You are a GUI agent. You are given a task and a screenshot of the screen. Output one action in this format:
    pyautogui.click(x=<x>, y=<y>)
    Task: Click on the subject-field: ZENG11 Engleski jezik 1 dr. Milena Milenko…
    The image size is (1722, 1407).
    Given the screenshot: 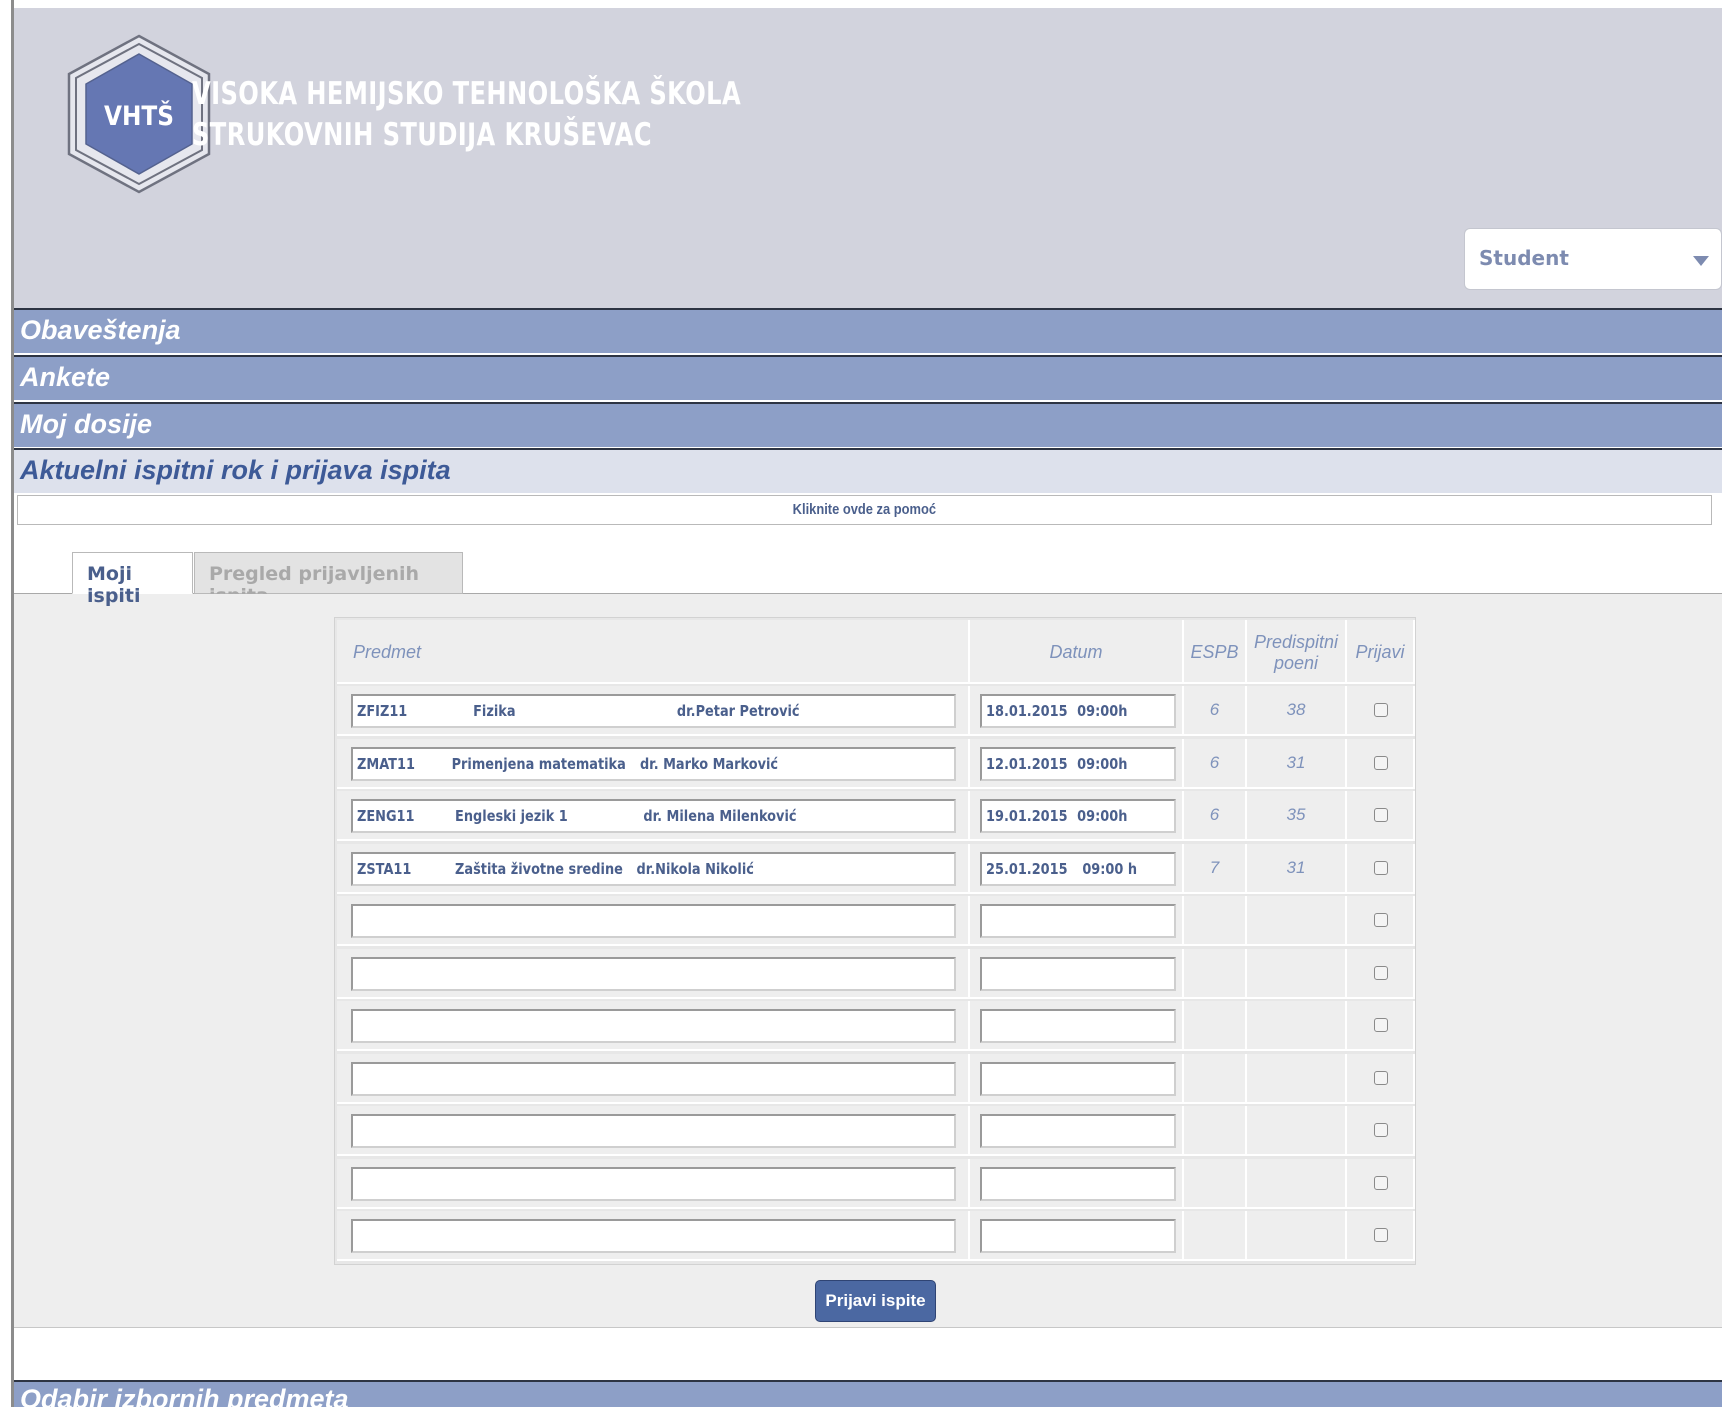 What is the action you would take?
    pyautogui.click(x=653, y=816)
    